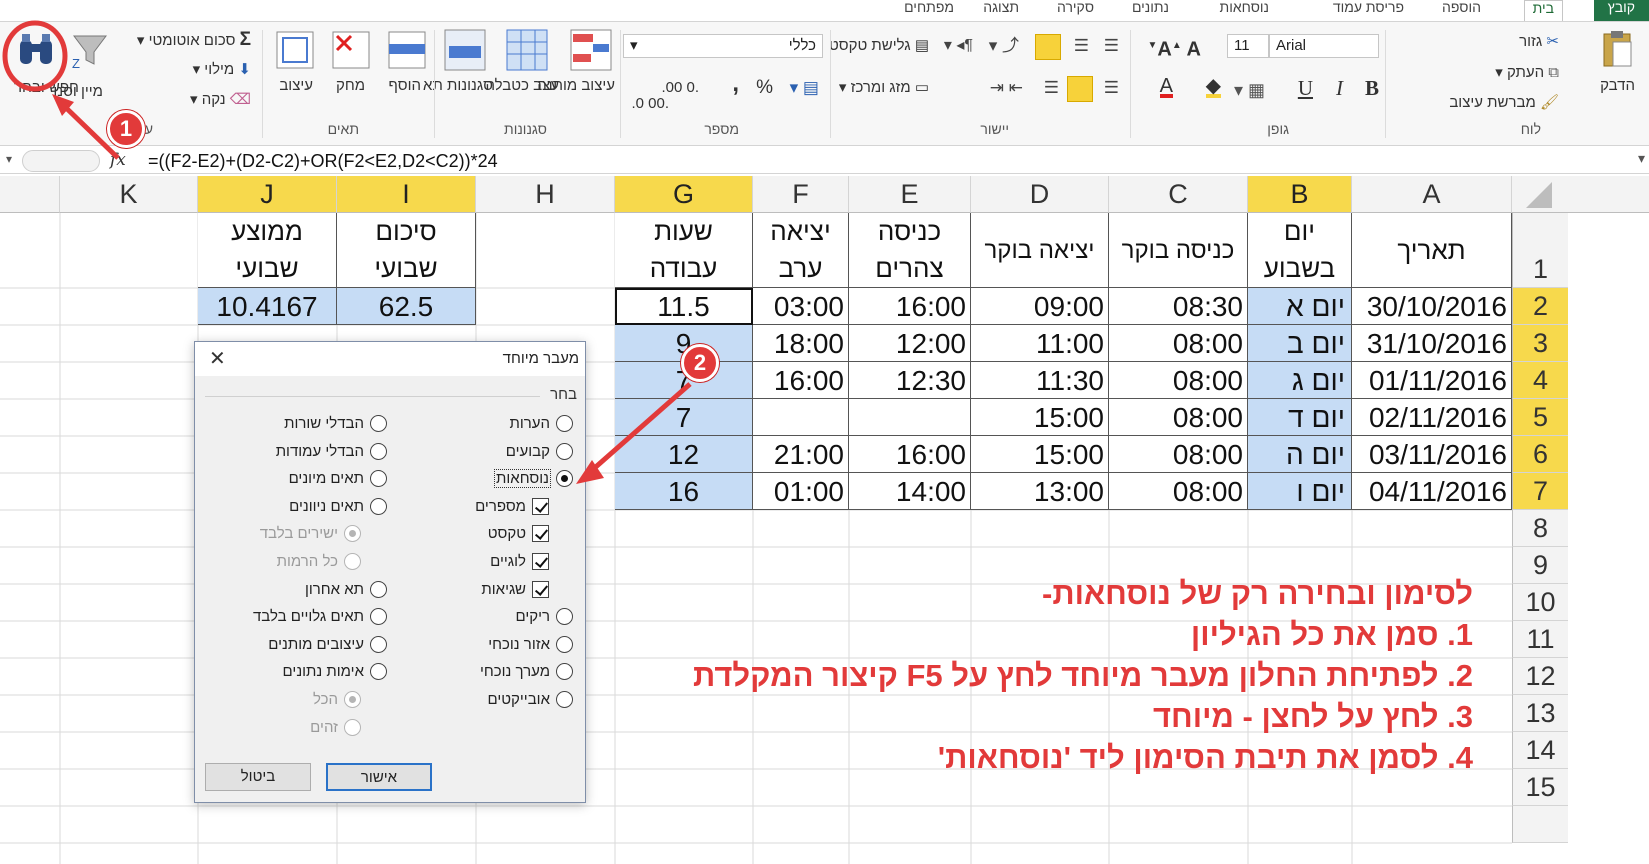 This screenshot has height=864, width=1649. I want to click on option-left-2: תאים מיונים, so click(338, 479).